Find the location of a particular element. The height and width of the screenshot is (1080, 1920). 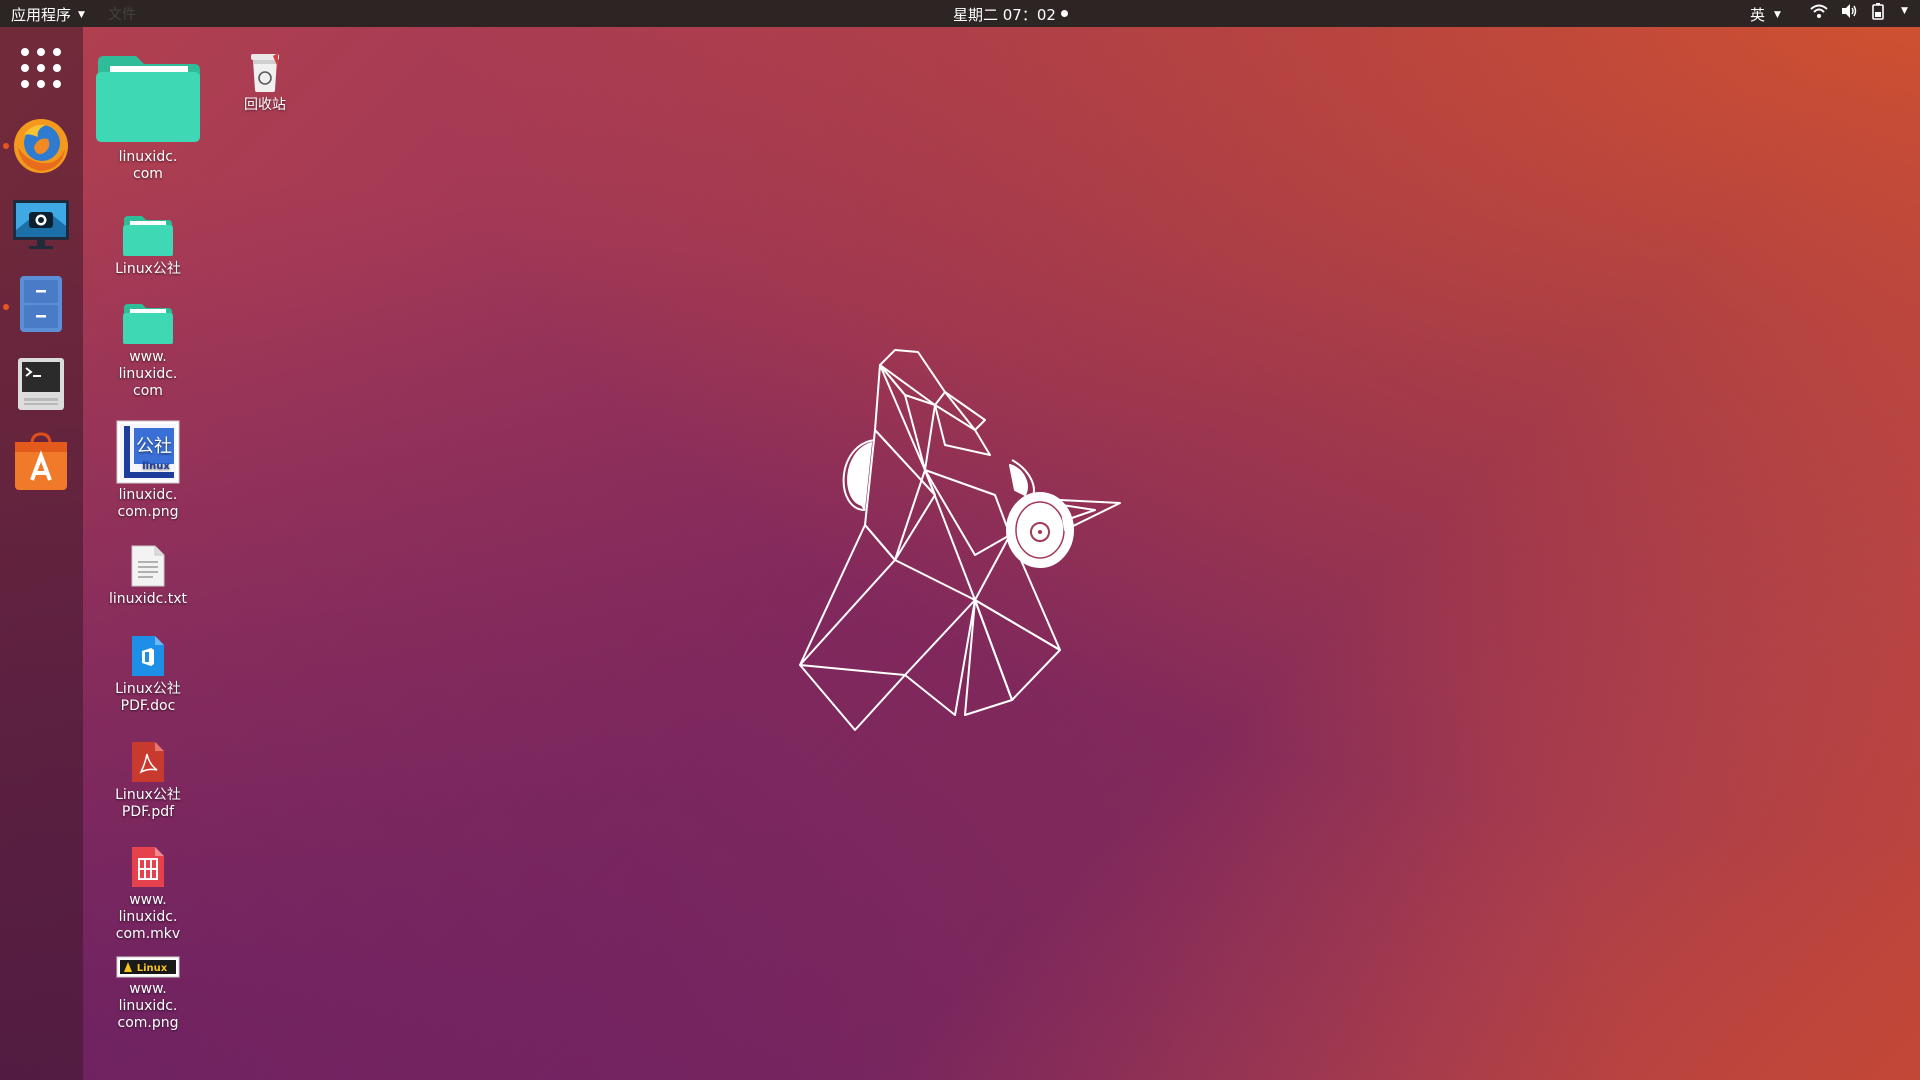

desktop-icon-label: linuxidc. com.png is located at coordinates (148, 503).